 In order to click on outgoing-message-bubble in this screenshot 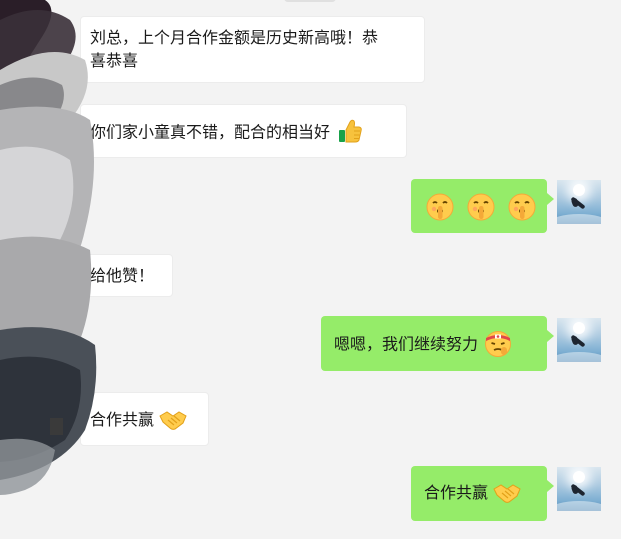, I will do `click(482, 206)`.